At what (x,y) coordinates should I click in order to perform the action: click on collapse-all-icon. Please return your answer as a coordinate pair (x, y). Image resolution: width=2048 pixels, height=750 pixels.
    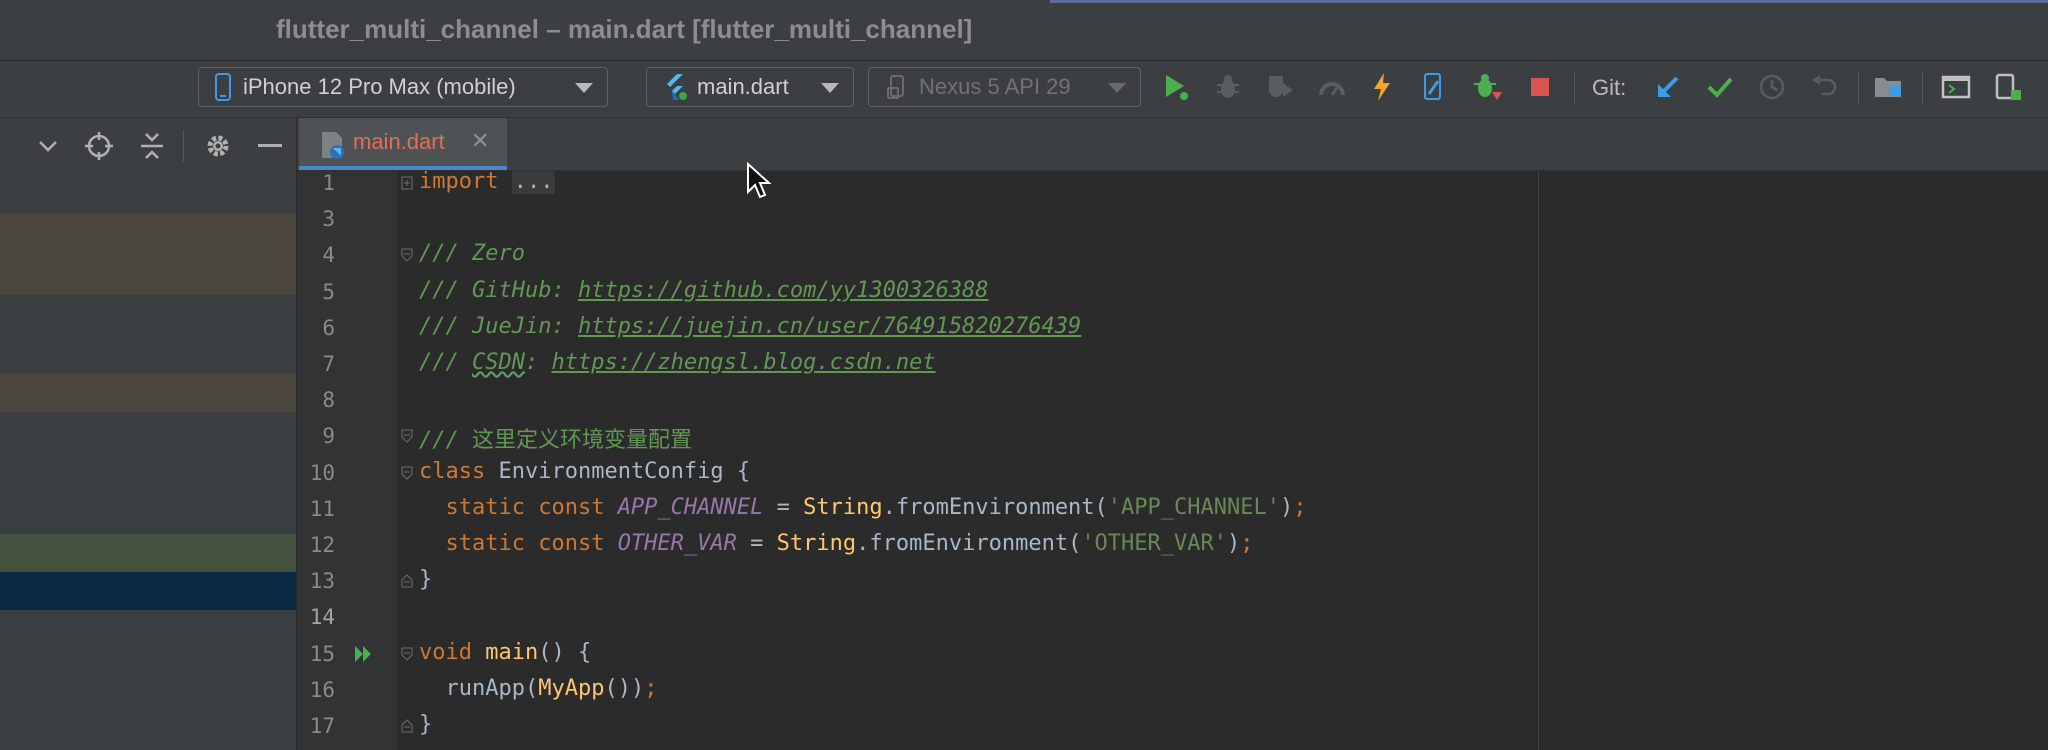
    Looking at the image, I should click on (152, 146).